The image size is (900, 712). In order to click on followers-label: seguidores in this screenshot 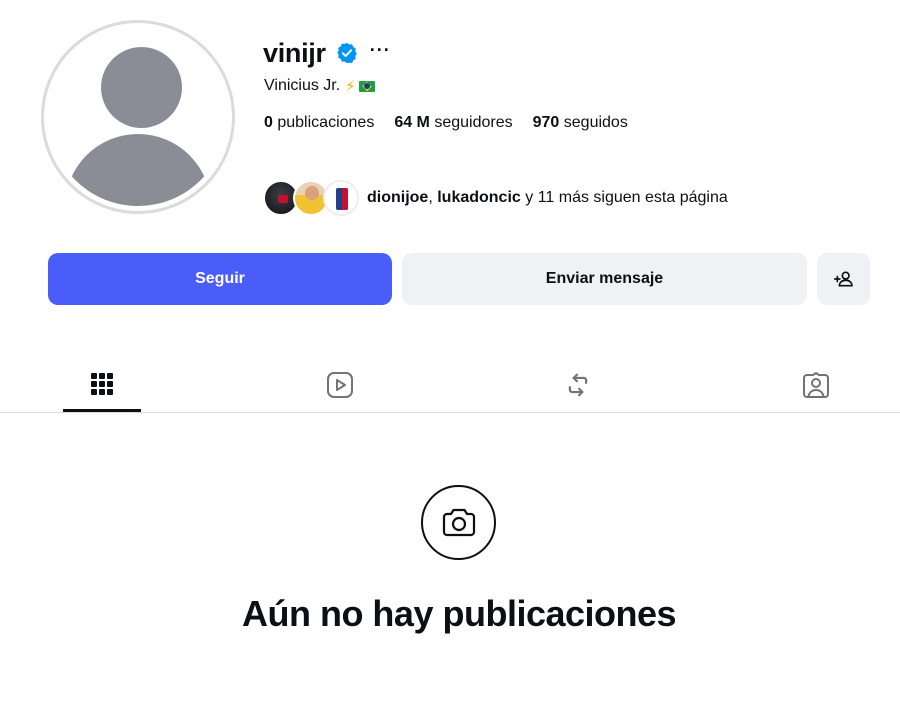, I will do `click(473, 122)`.